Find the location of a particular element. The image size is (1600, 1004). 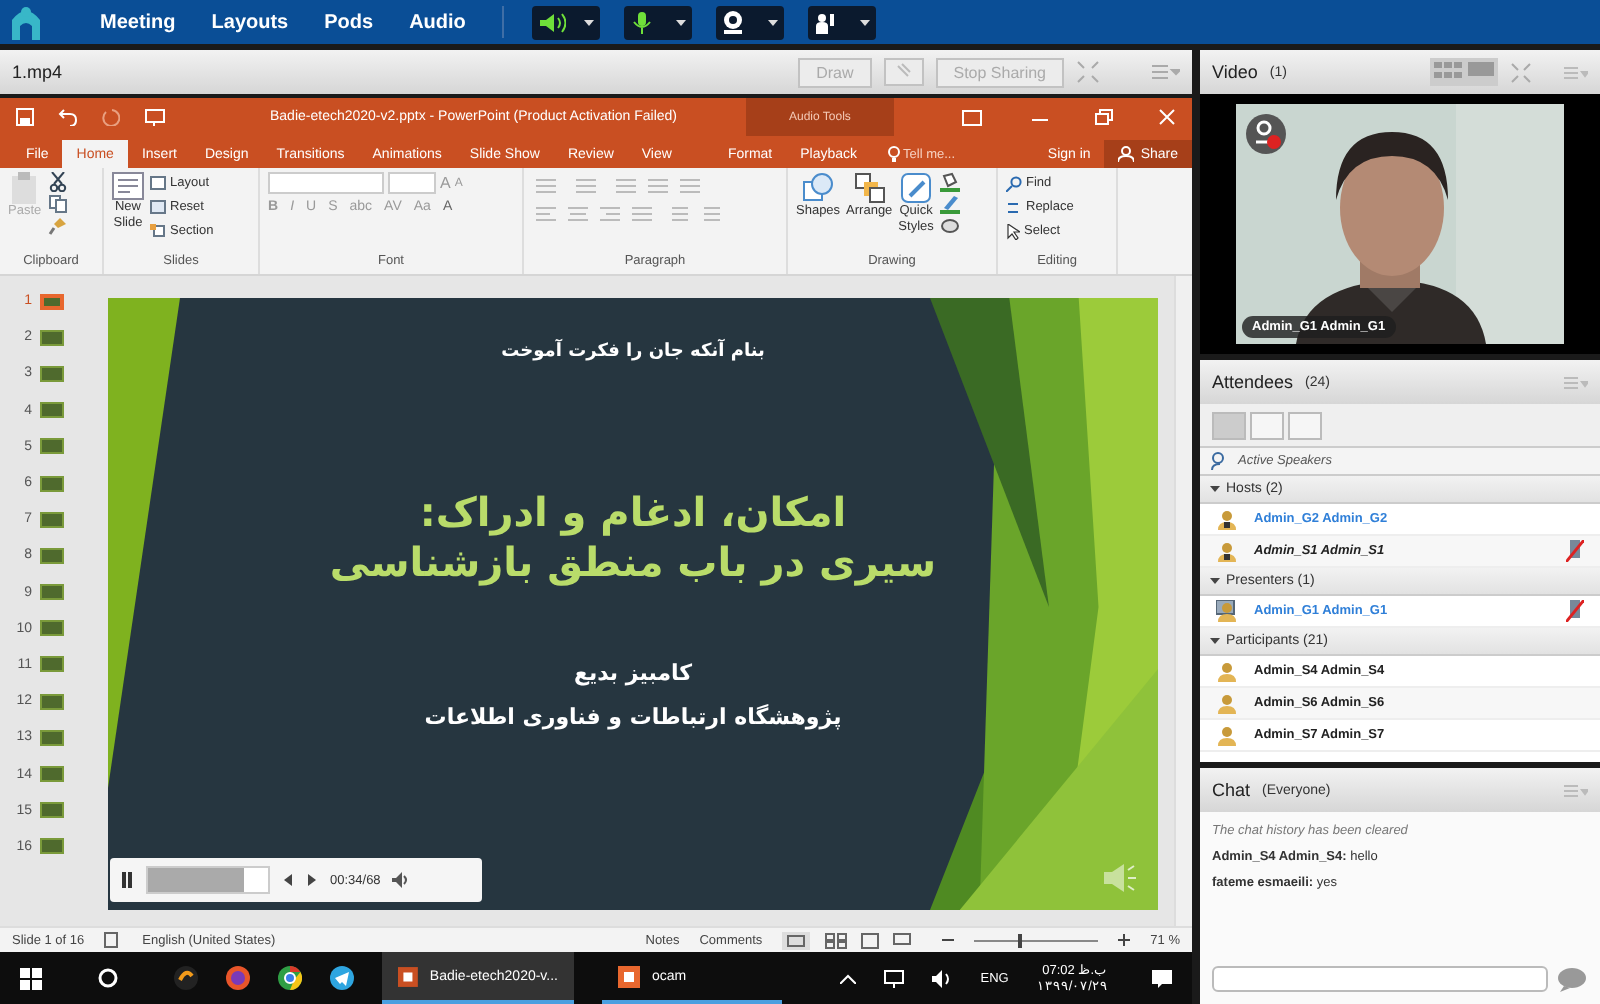

cursor-icon is located at coordinates (1013, 231).